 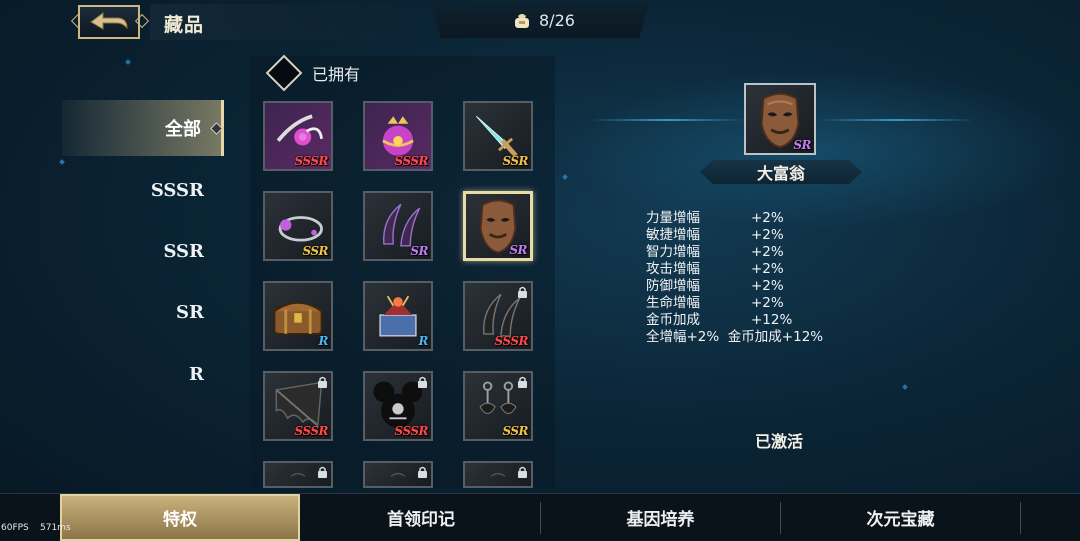 I want to click on fps-readout: 60FPS, so click(x=15, y=528).